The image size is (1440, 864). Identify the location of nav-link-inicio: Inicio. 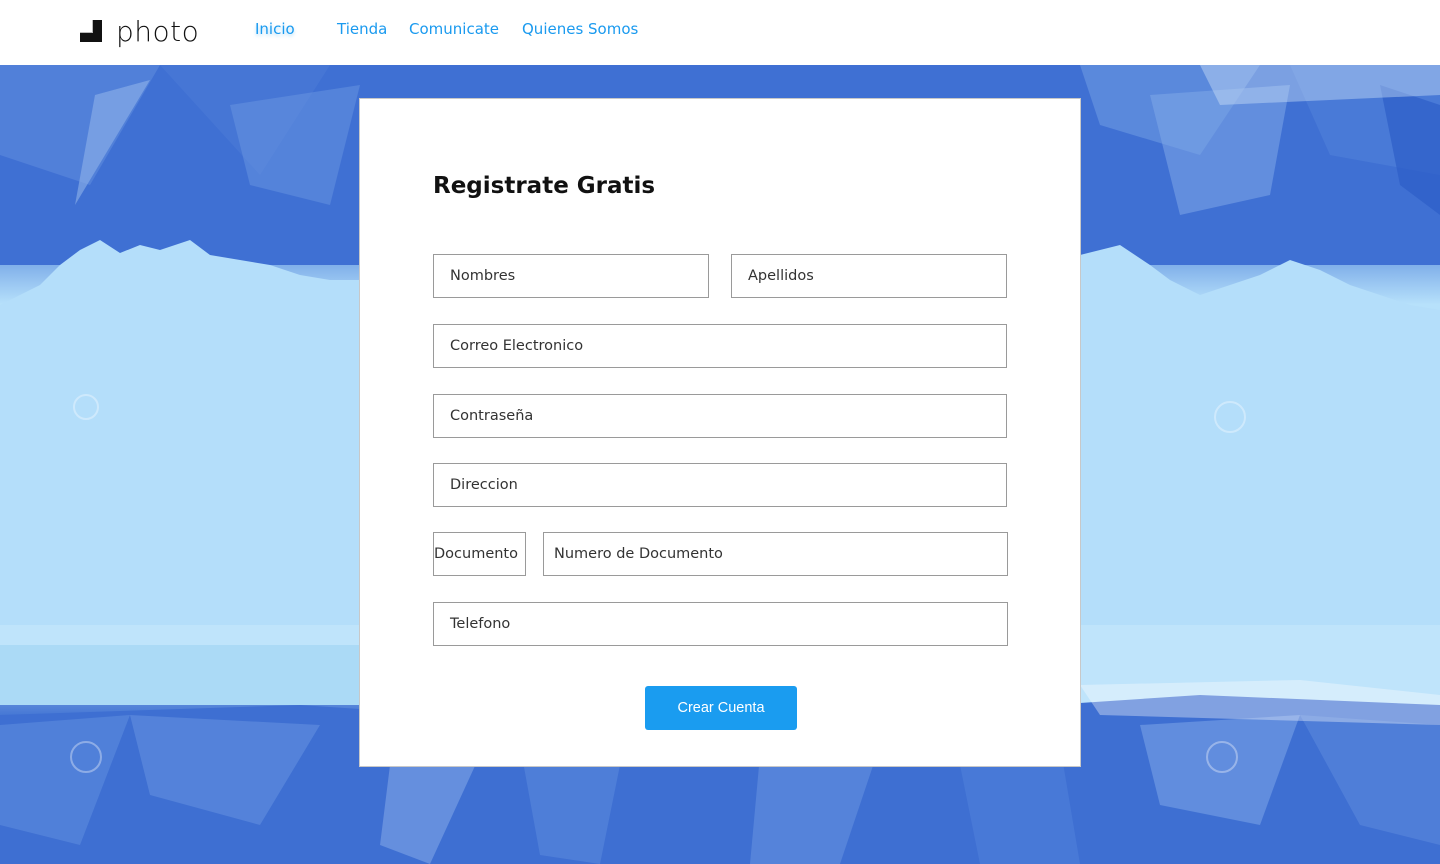
(275, 29).